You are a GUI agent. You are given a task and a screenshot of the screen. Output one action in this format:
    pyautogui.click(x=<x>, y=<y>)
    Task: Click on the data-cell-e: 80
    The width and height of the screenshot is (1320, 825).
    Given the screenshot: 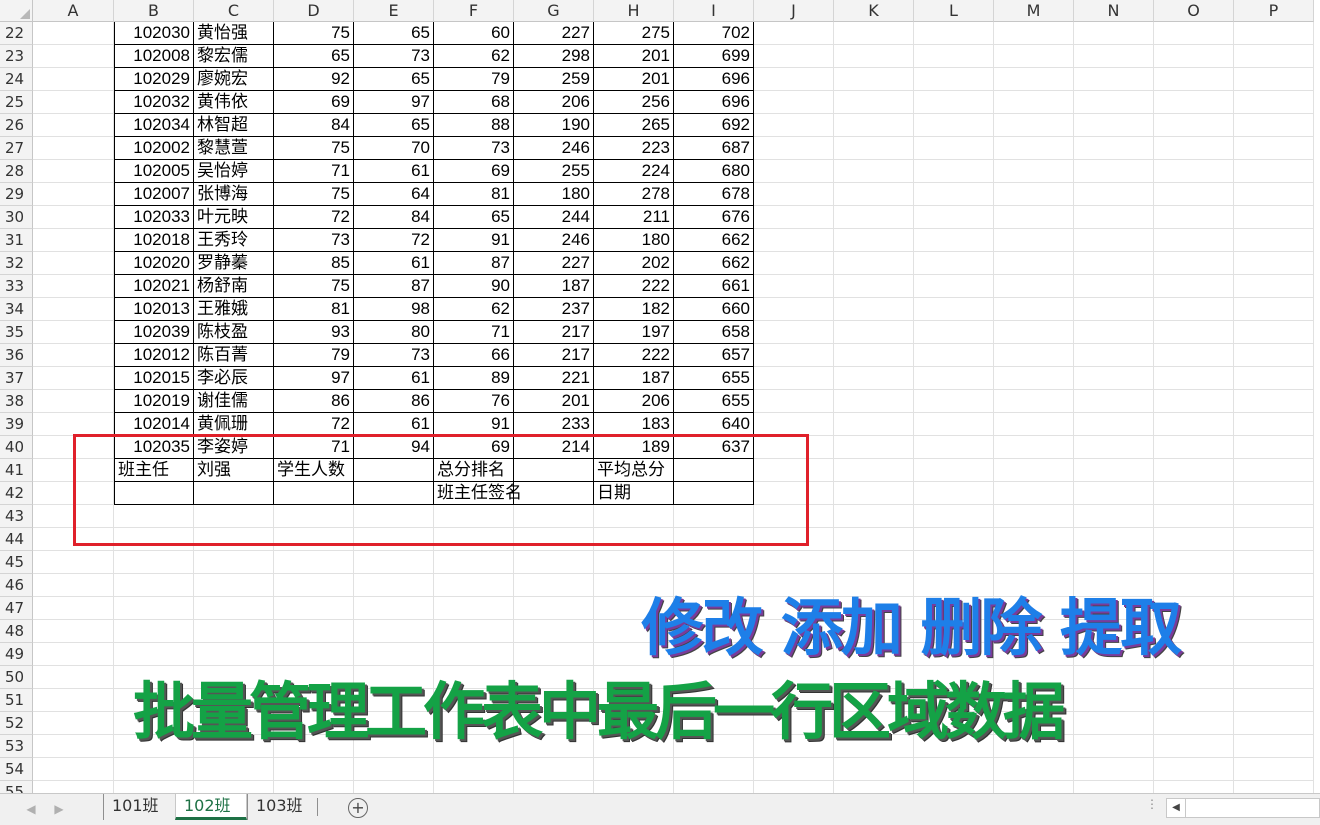 What is the action you would take?
    pyautogui.click(x=394, y=332)
    